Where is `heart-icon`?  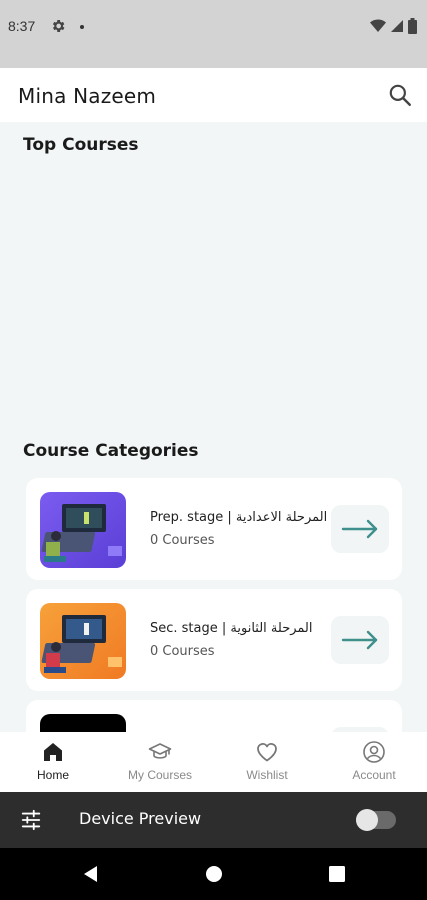 heart-icon is located at coordinates (267, 752).